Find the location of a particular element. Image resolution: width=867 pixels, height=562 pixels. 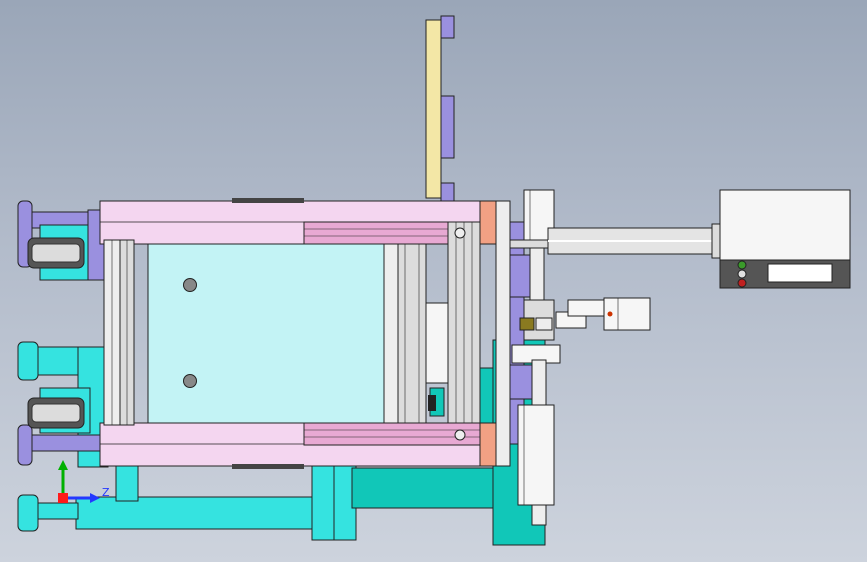

control-box is located at coordinates (785, 239).